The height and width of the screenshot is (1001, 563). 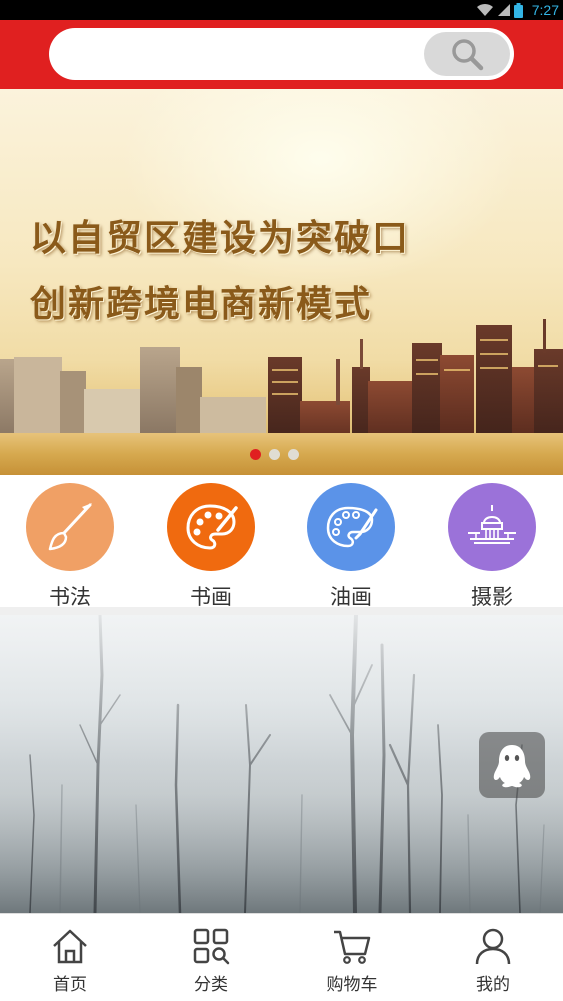 I want to click on bottom-tab-bar: 首页 分类 购物车 我的, so click(x=281, y=957).